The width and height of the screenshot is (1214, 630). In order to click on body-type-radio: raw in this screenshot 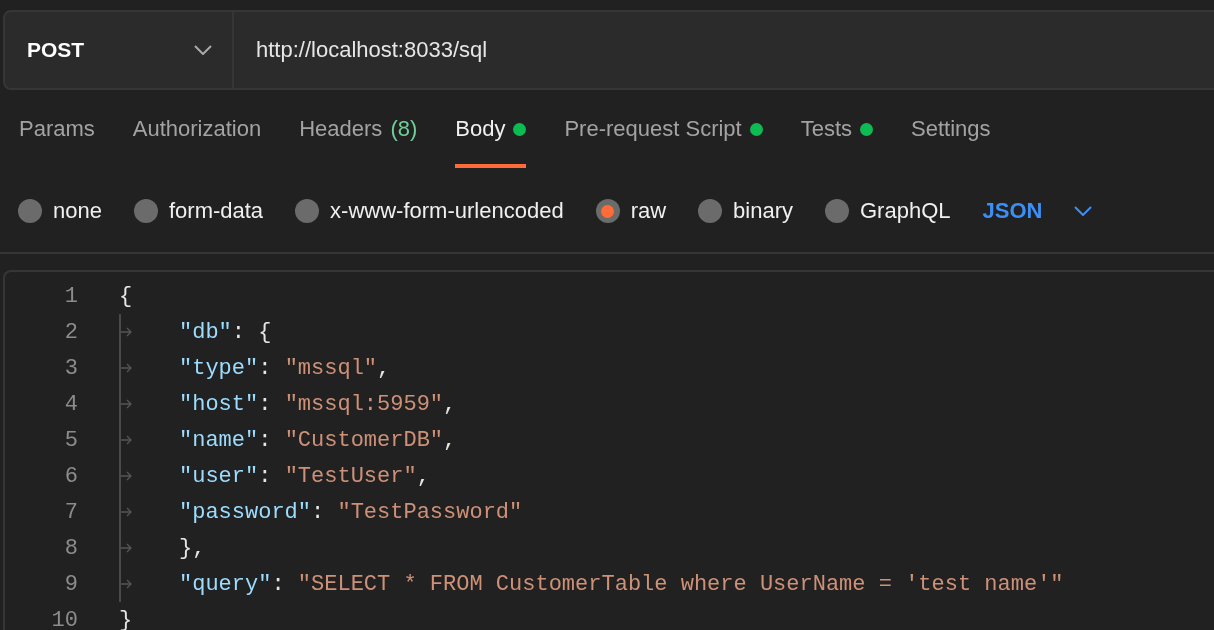, I will do `click(631, 211)`.